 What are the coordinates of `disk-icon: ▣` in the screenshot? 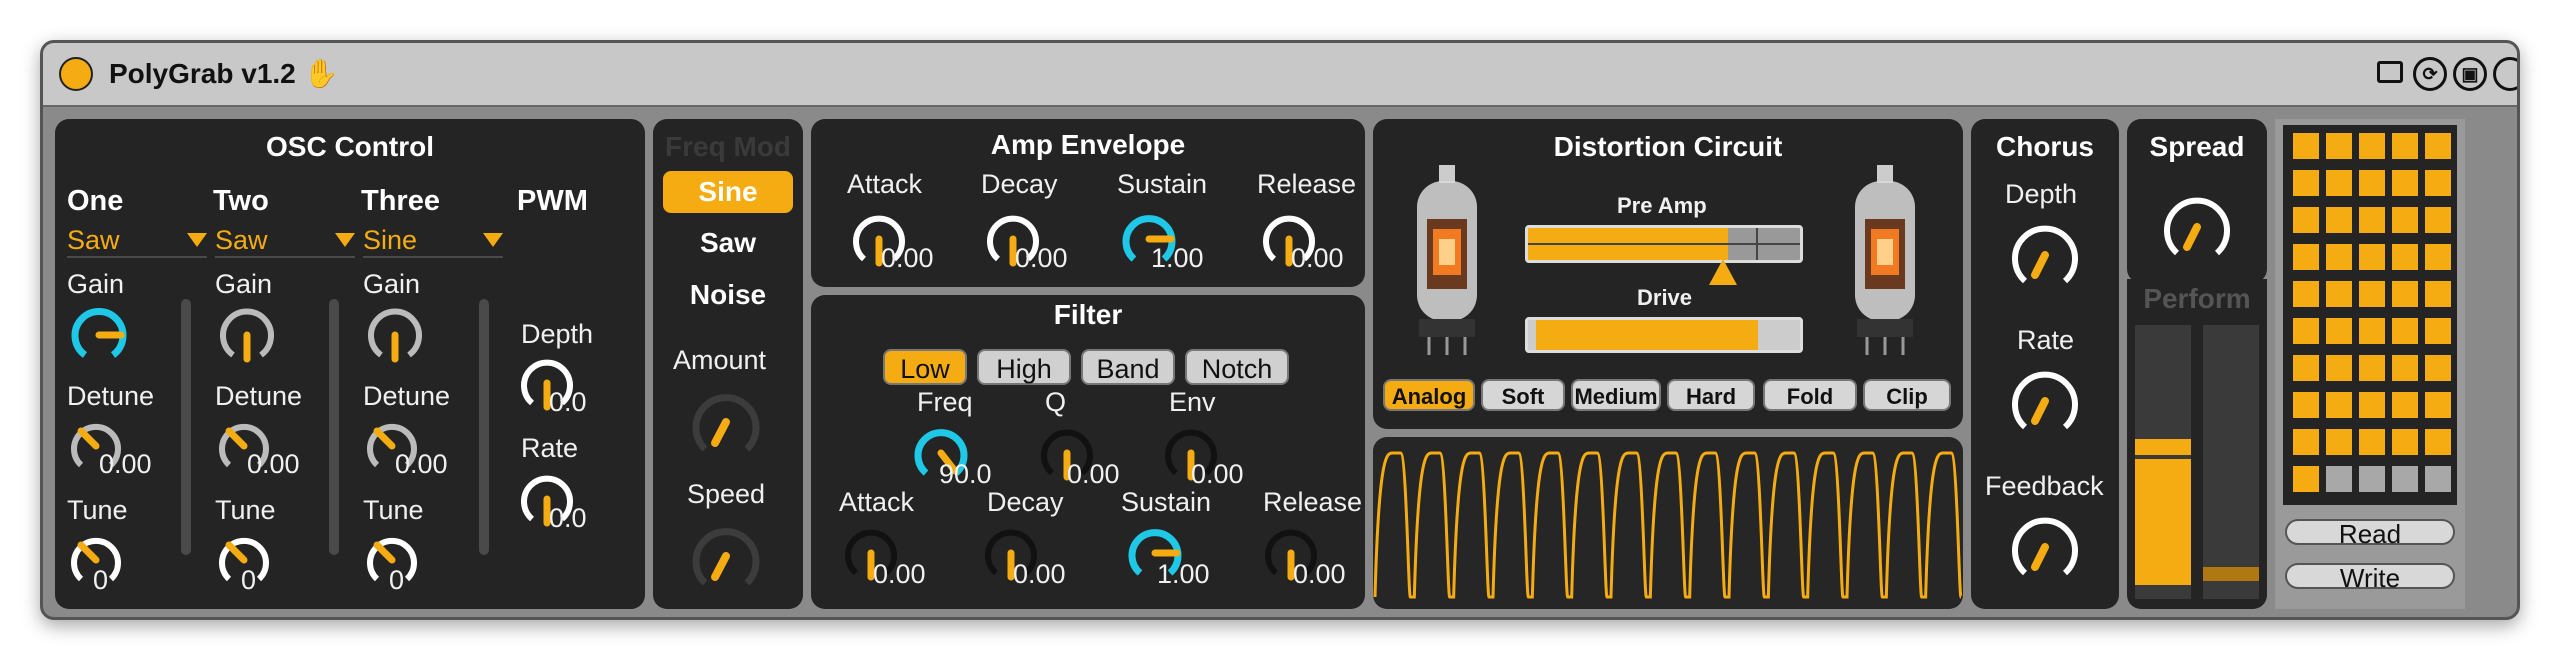 It's located at (2470, 74).